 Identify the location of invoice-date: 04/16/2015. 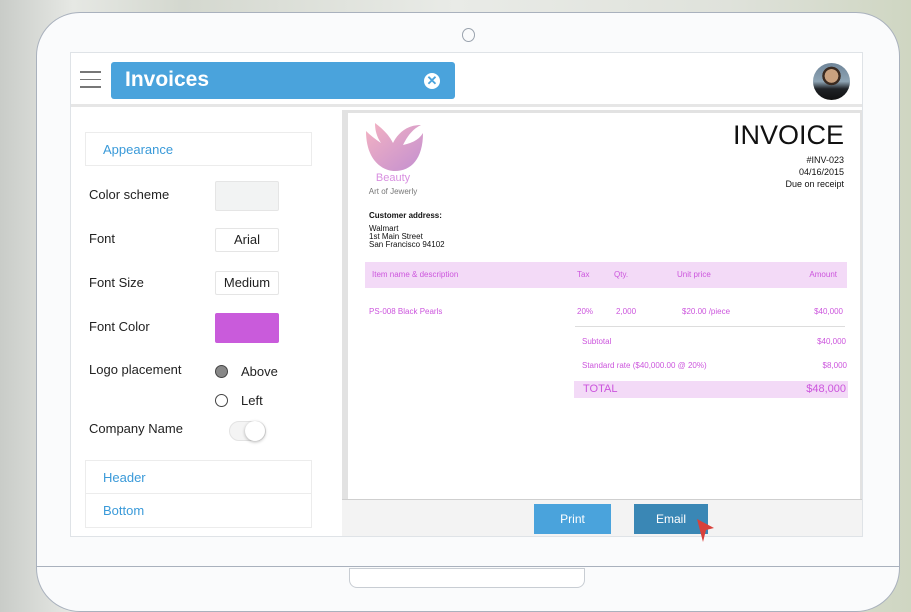
(821, 172).